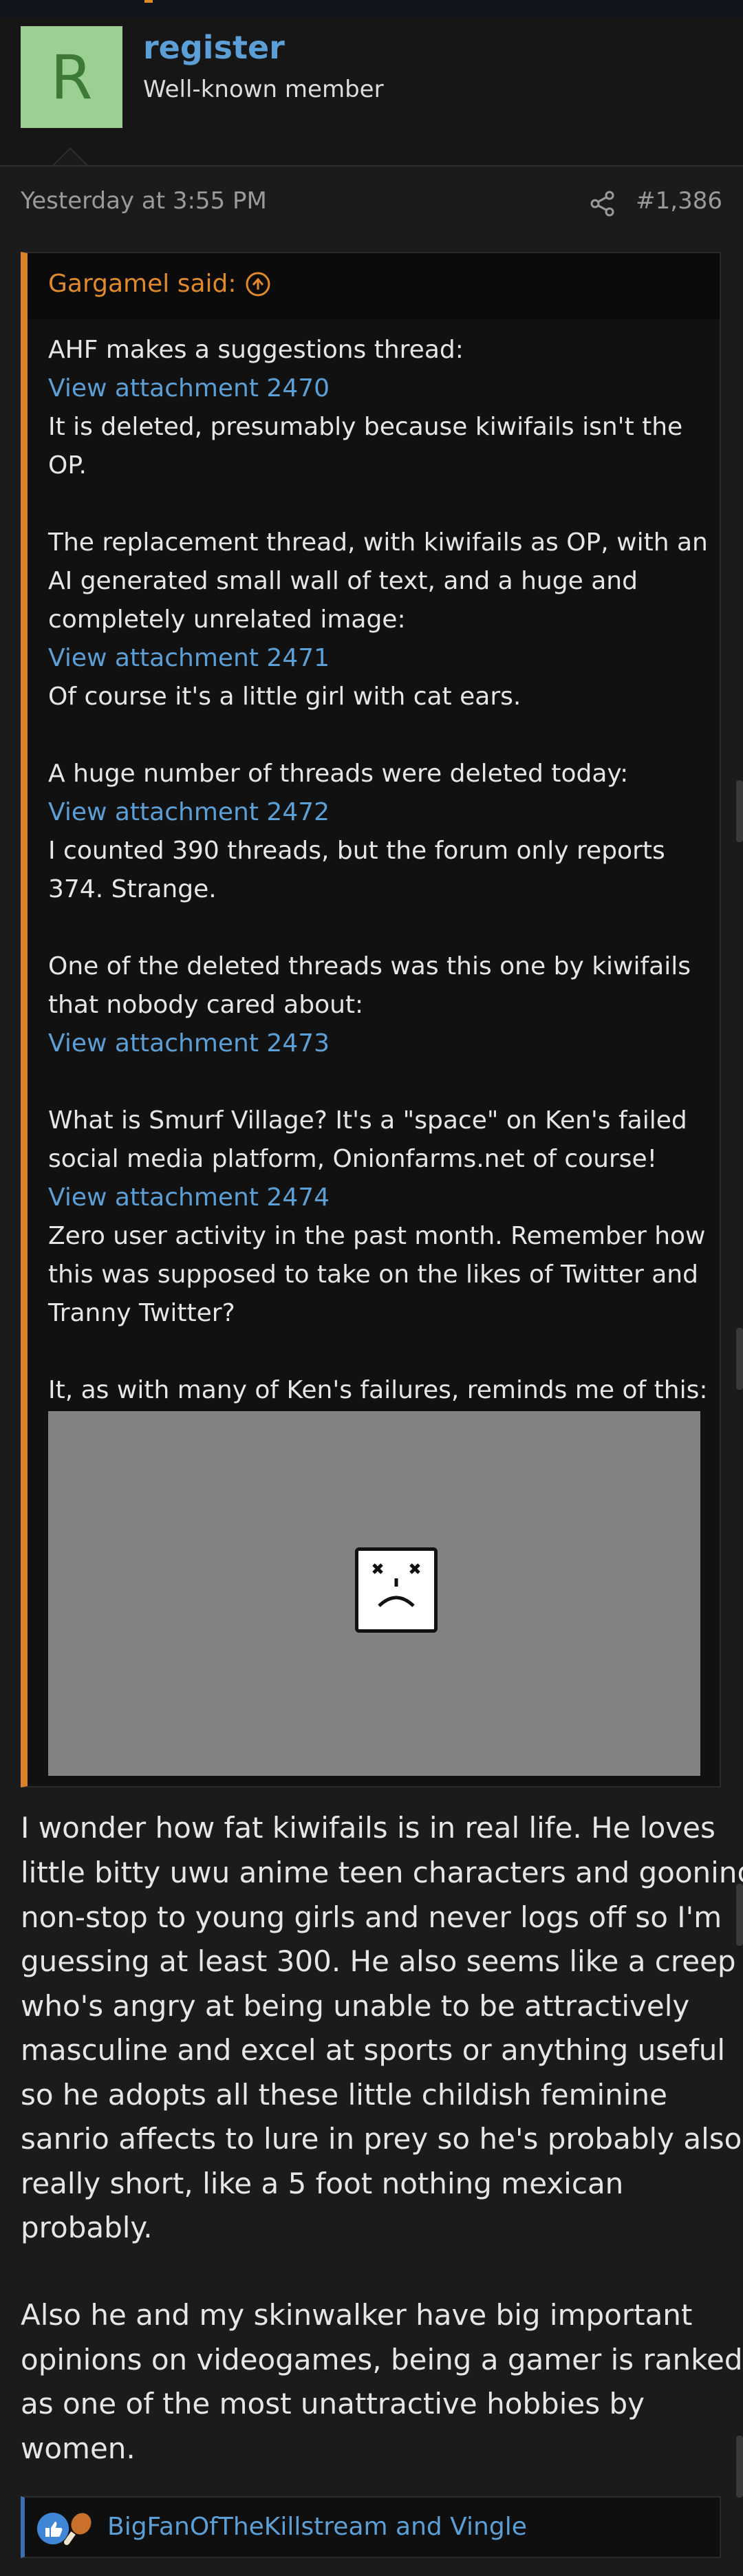 Image resolution: width=743 pixels, height=2576 pixels. What do you see at coordinates (67, 465) in the screenshot?
I see `quote-line: OP.` at bounding box center [67, 465].